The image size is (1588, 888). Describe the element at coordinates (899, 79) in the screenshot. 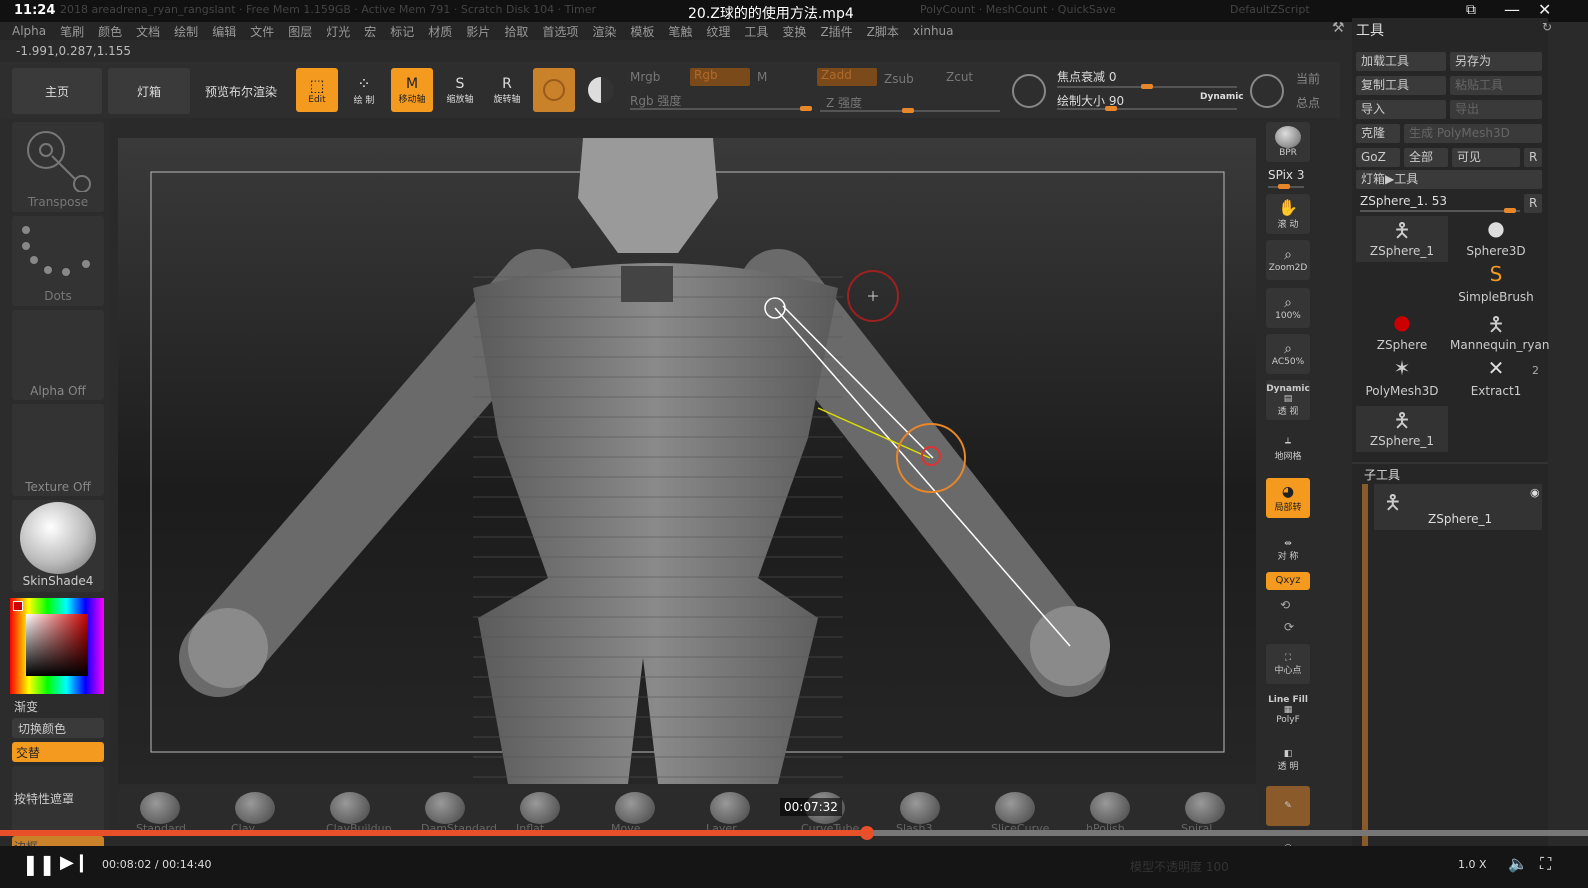

I see `zsub-toggle: Zsub` at that location.